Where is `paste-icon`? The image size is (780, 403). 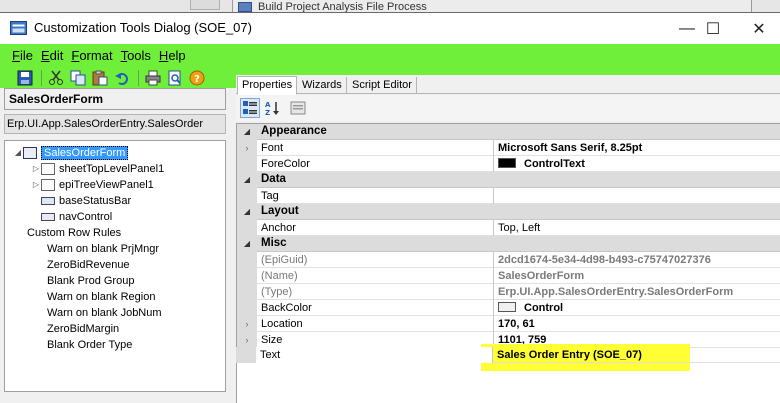 paste-icon is located at coordinates (100, 78).